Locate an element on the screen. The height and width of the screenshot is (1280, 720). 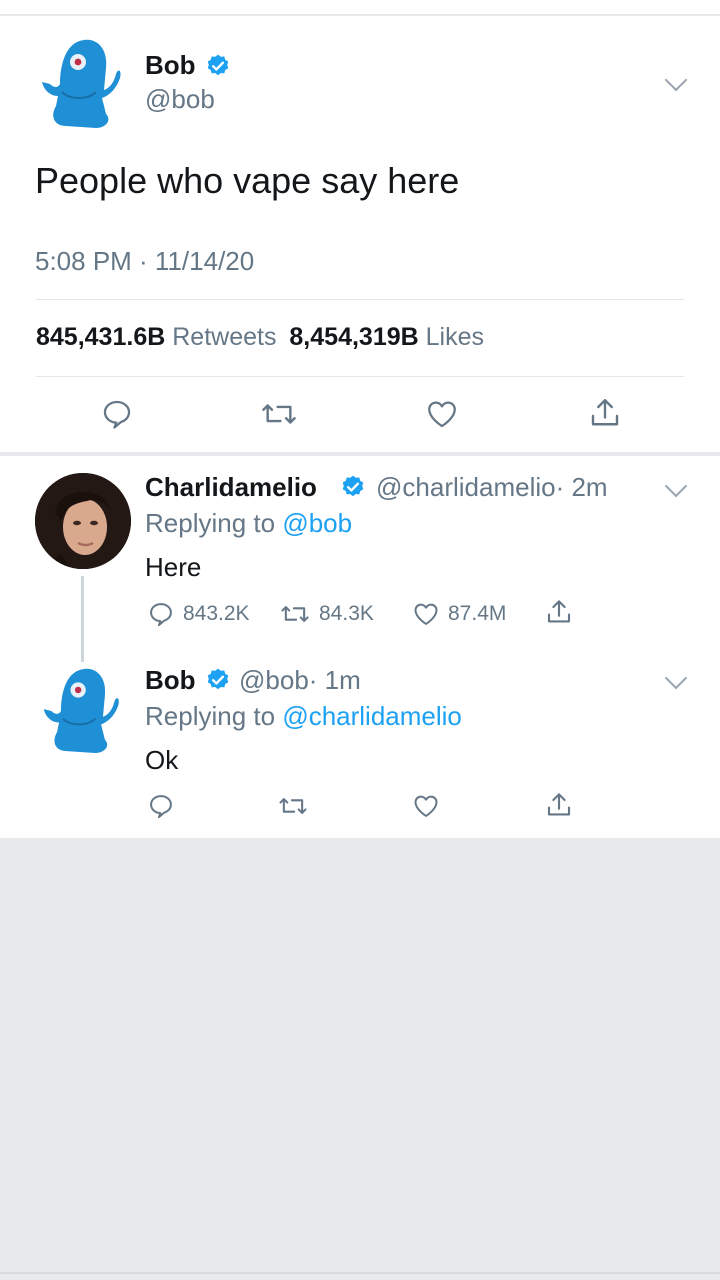
like-action: 87.4M is located at coordinates (459, 614).